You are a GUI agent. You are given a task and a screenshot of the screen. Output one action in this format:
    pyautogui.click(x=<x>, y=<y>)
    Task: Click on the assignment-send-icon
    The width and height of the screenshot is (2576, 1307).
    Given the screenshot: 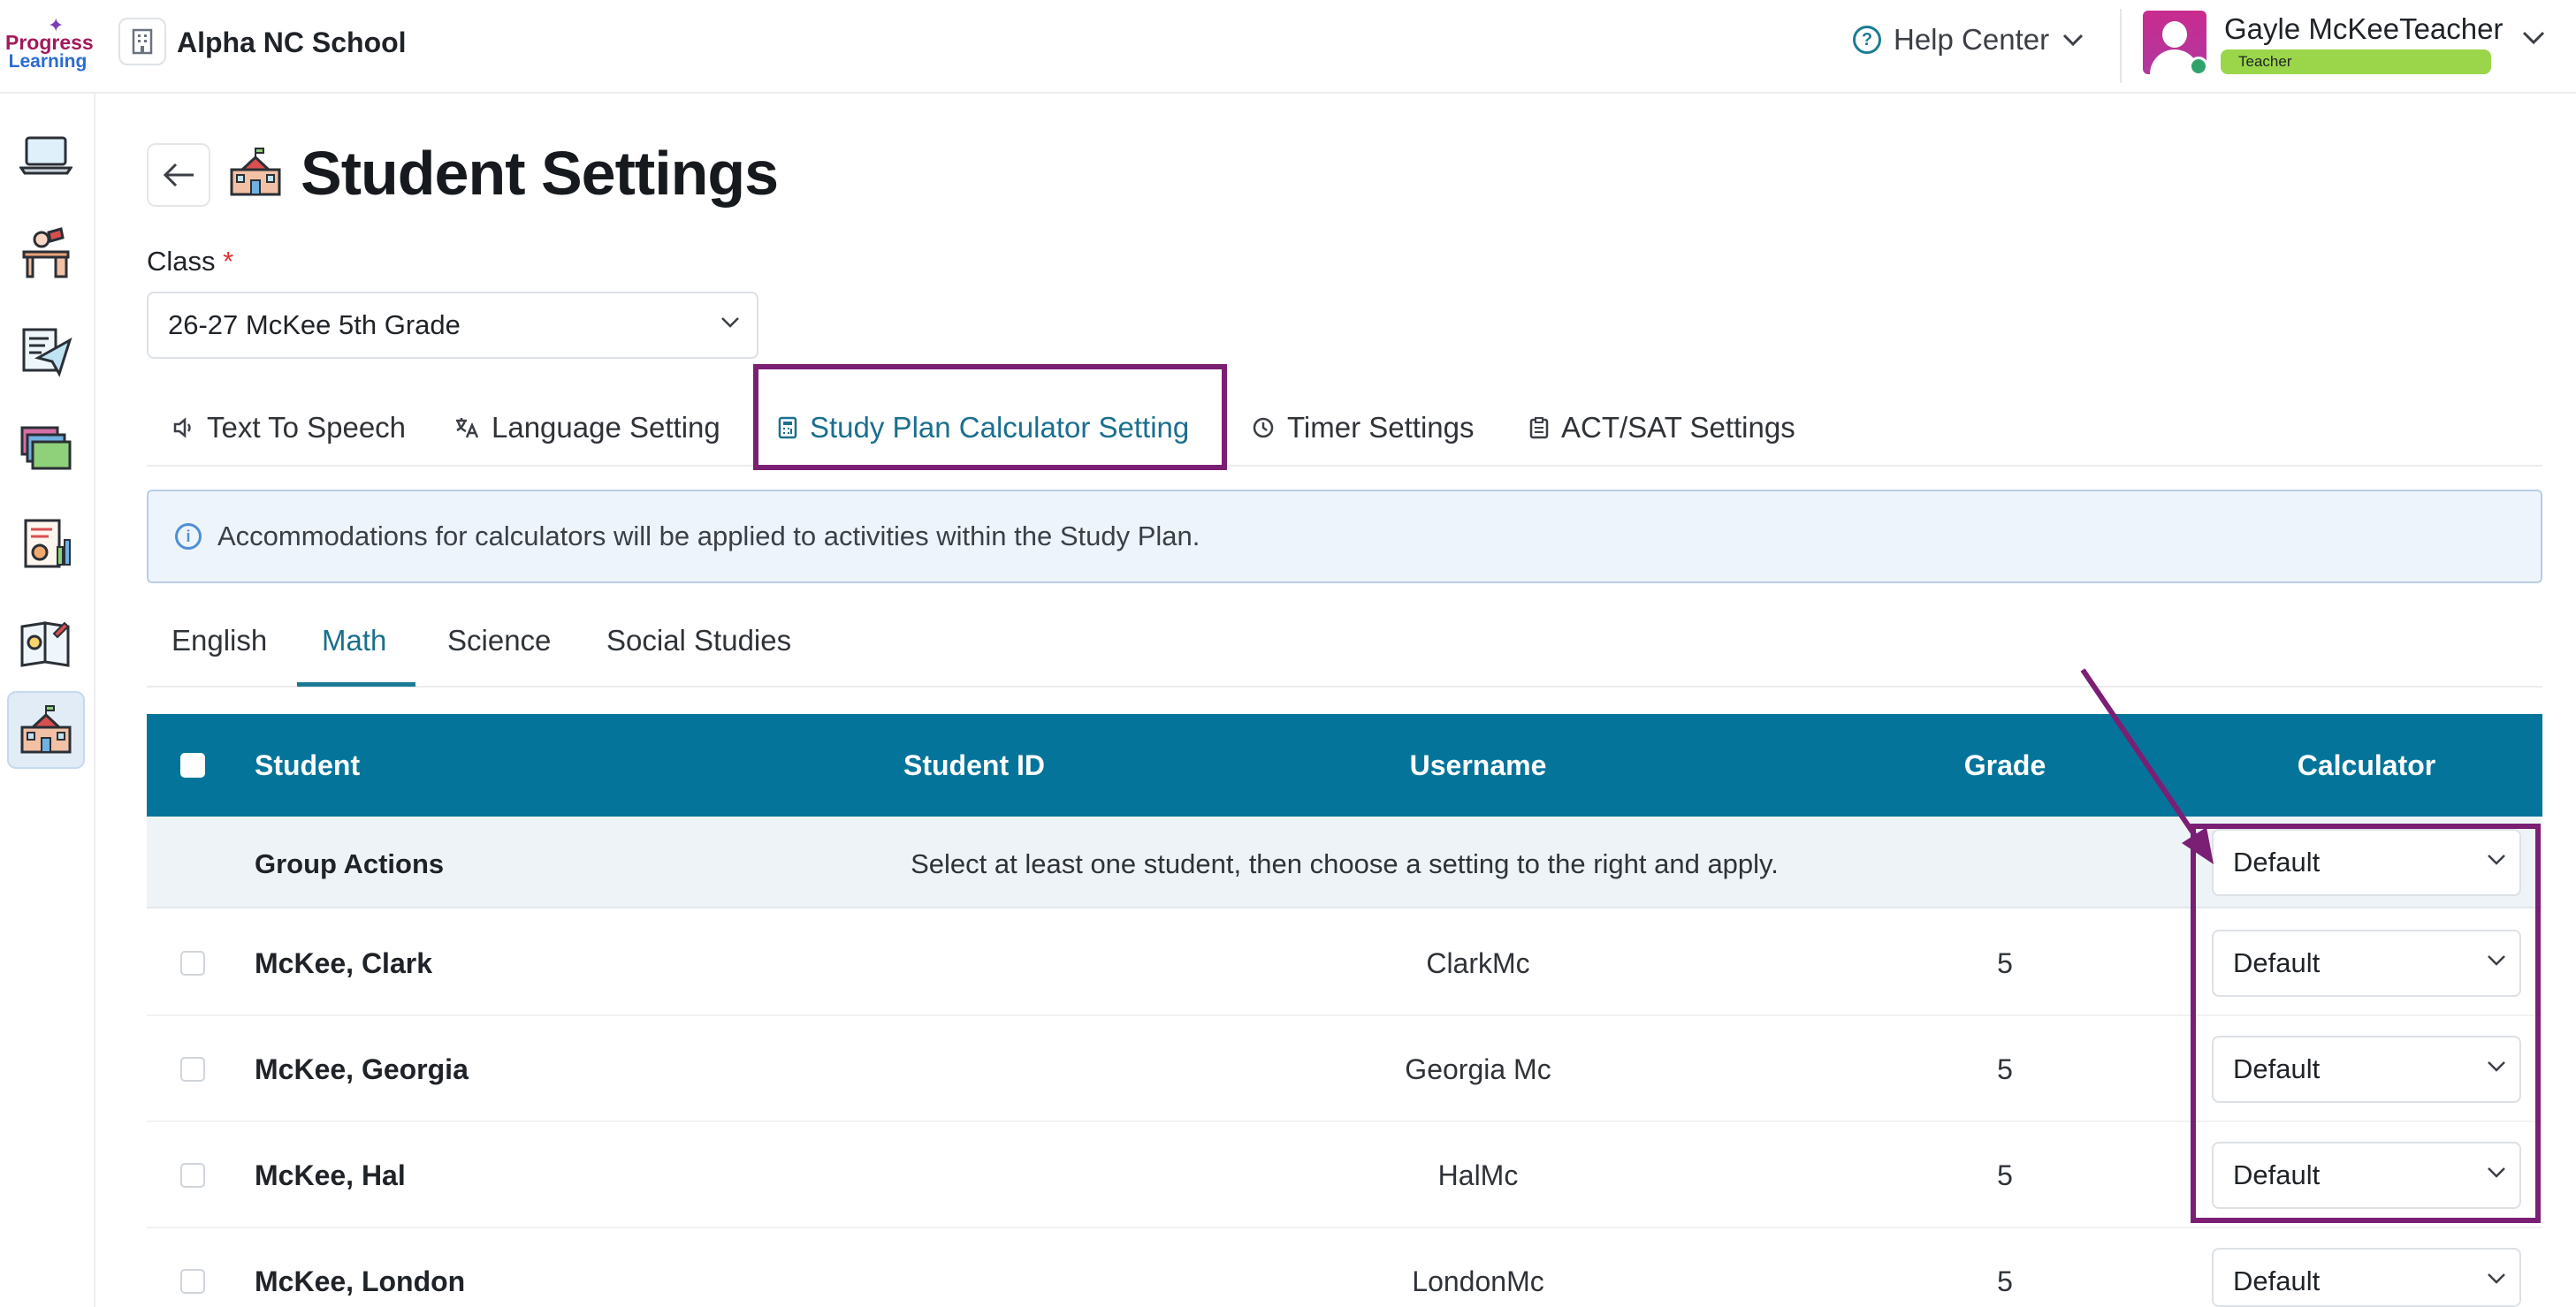 What is the action you would take?
    pyautogui.click(x=46, y=350)
    